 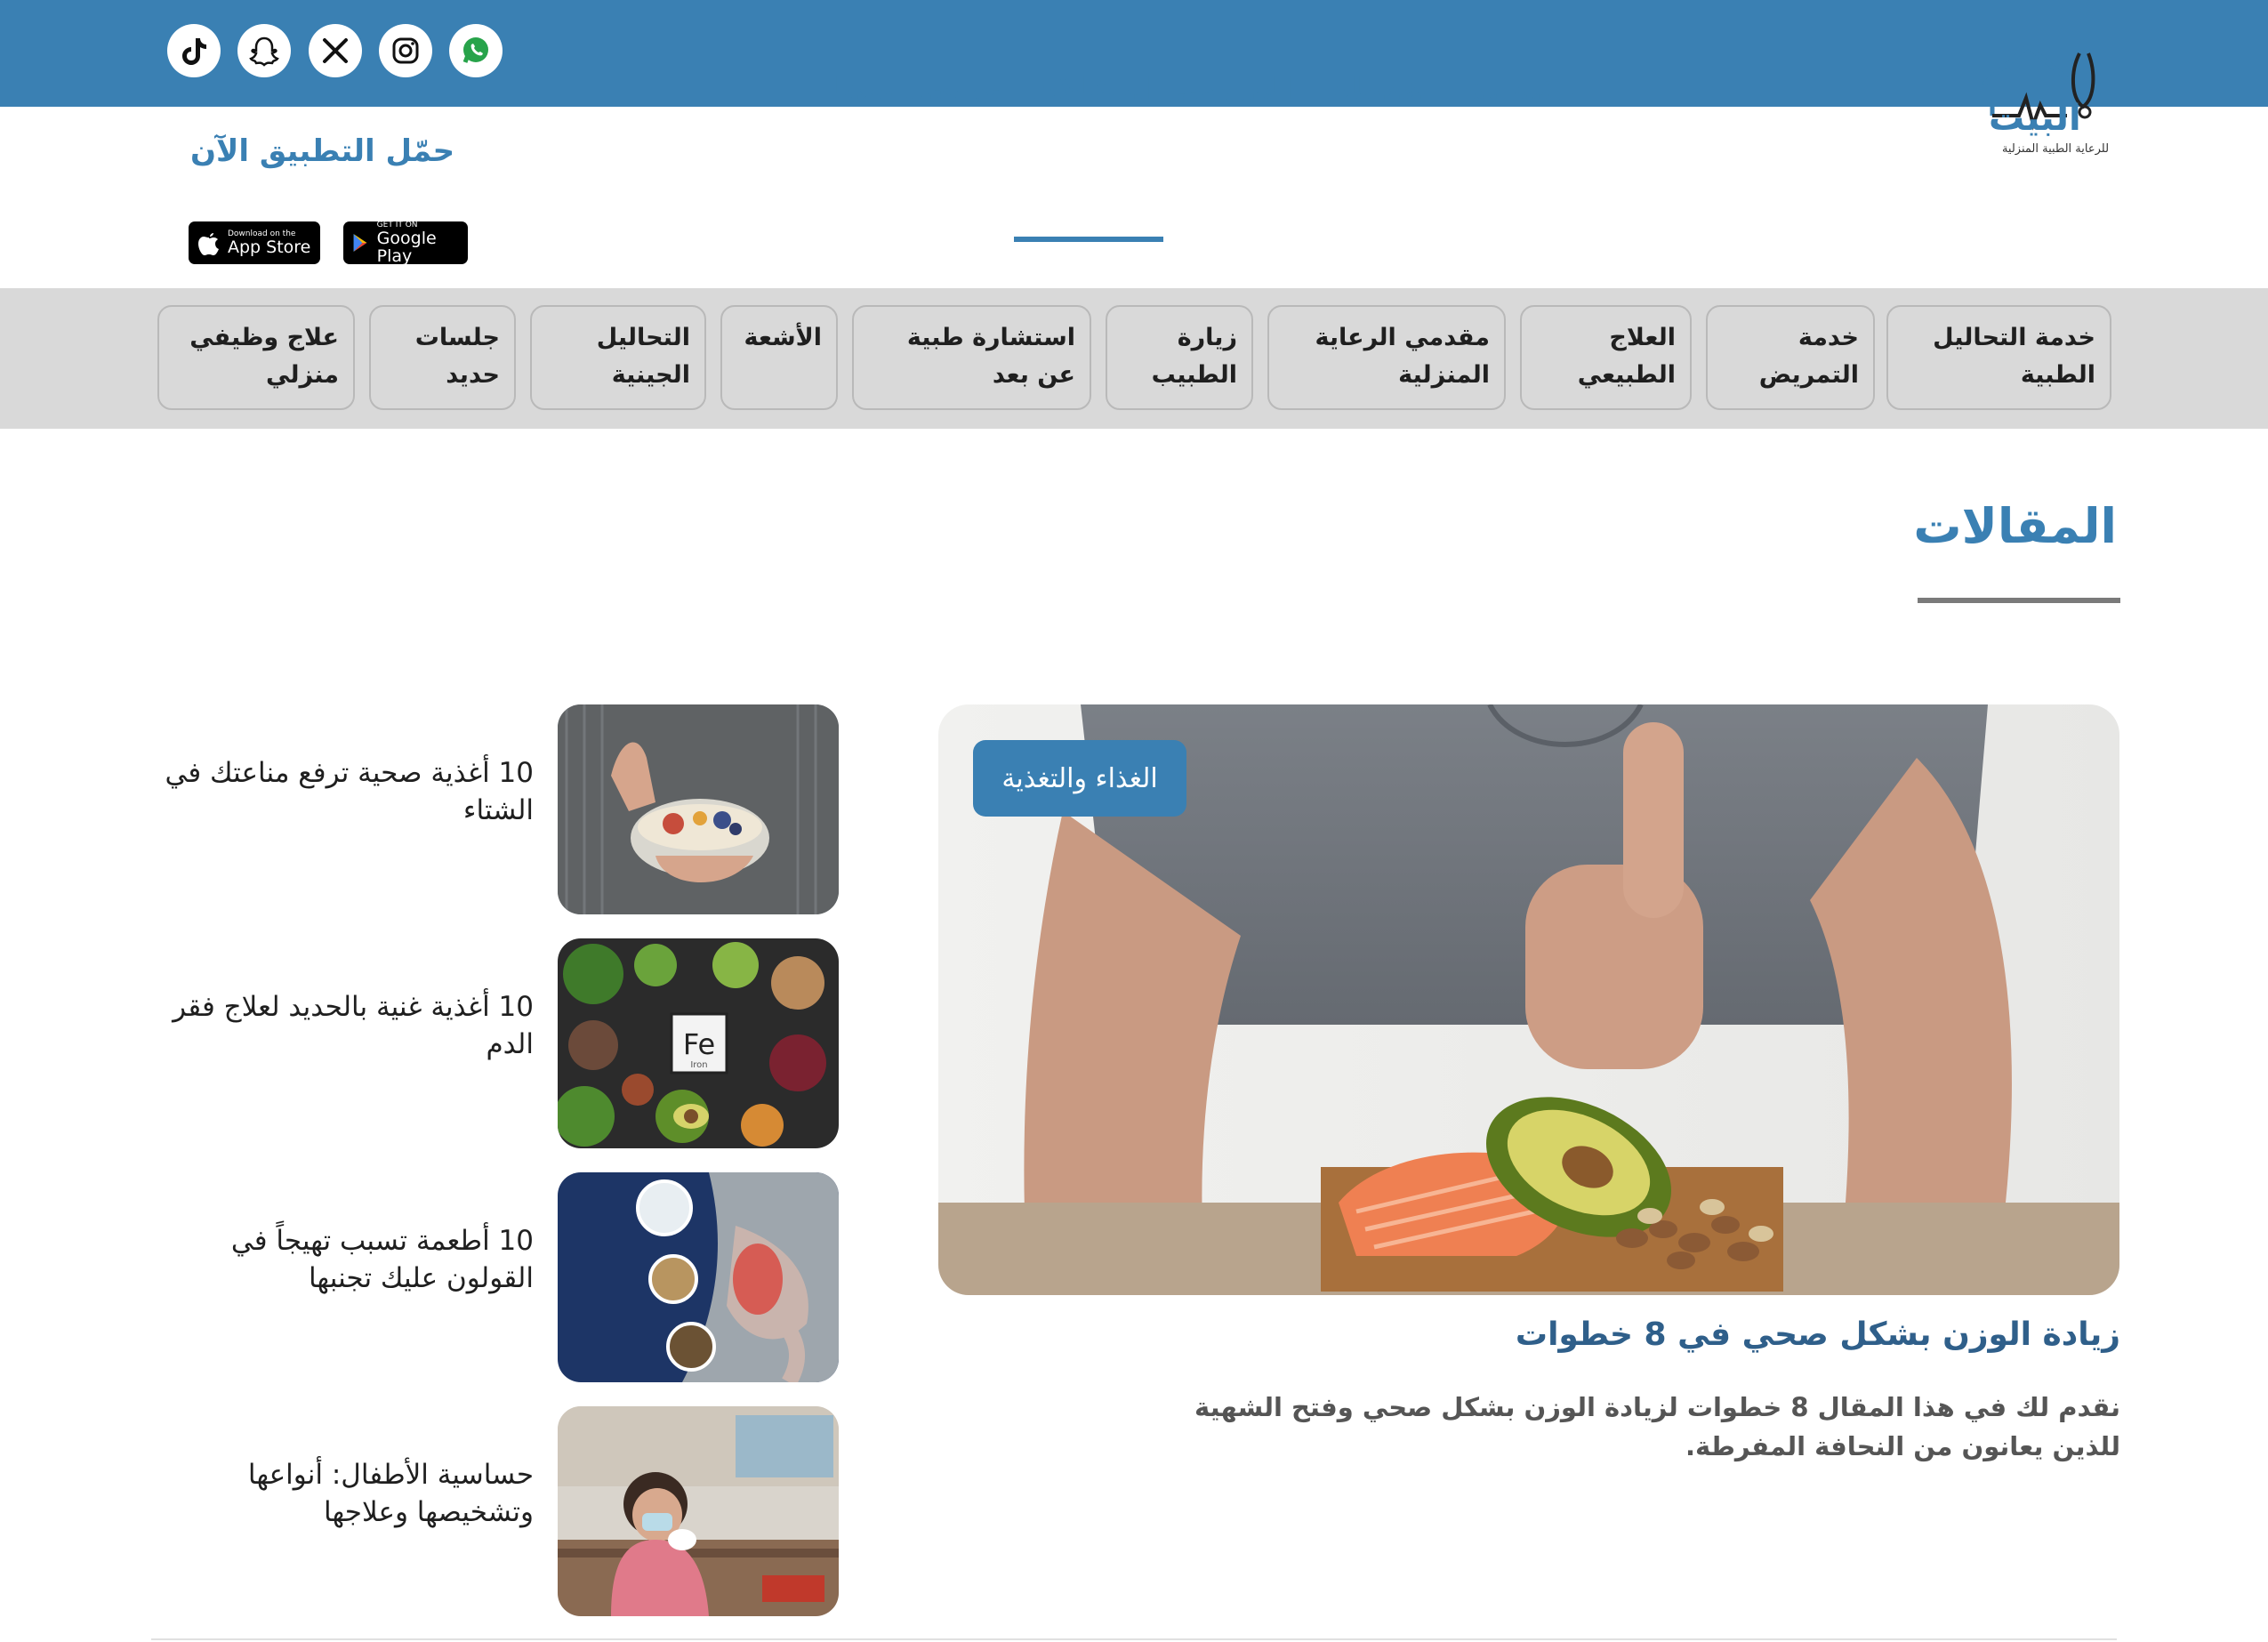 What do you see at coordinates (1207, 337) in the screenshot?
I see `service-label-line1: زيارة` at bounding box center [1207, 337].